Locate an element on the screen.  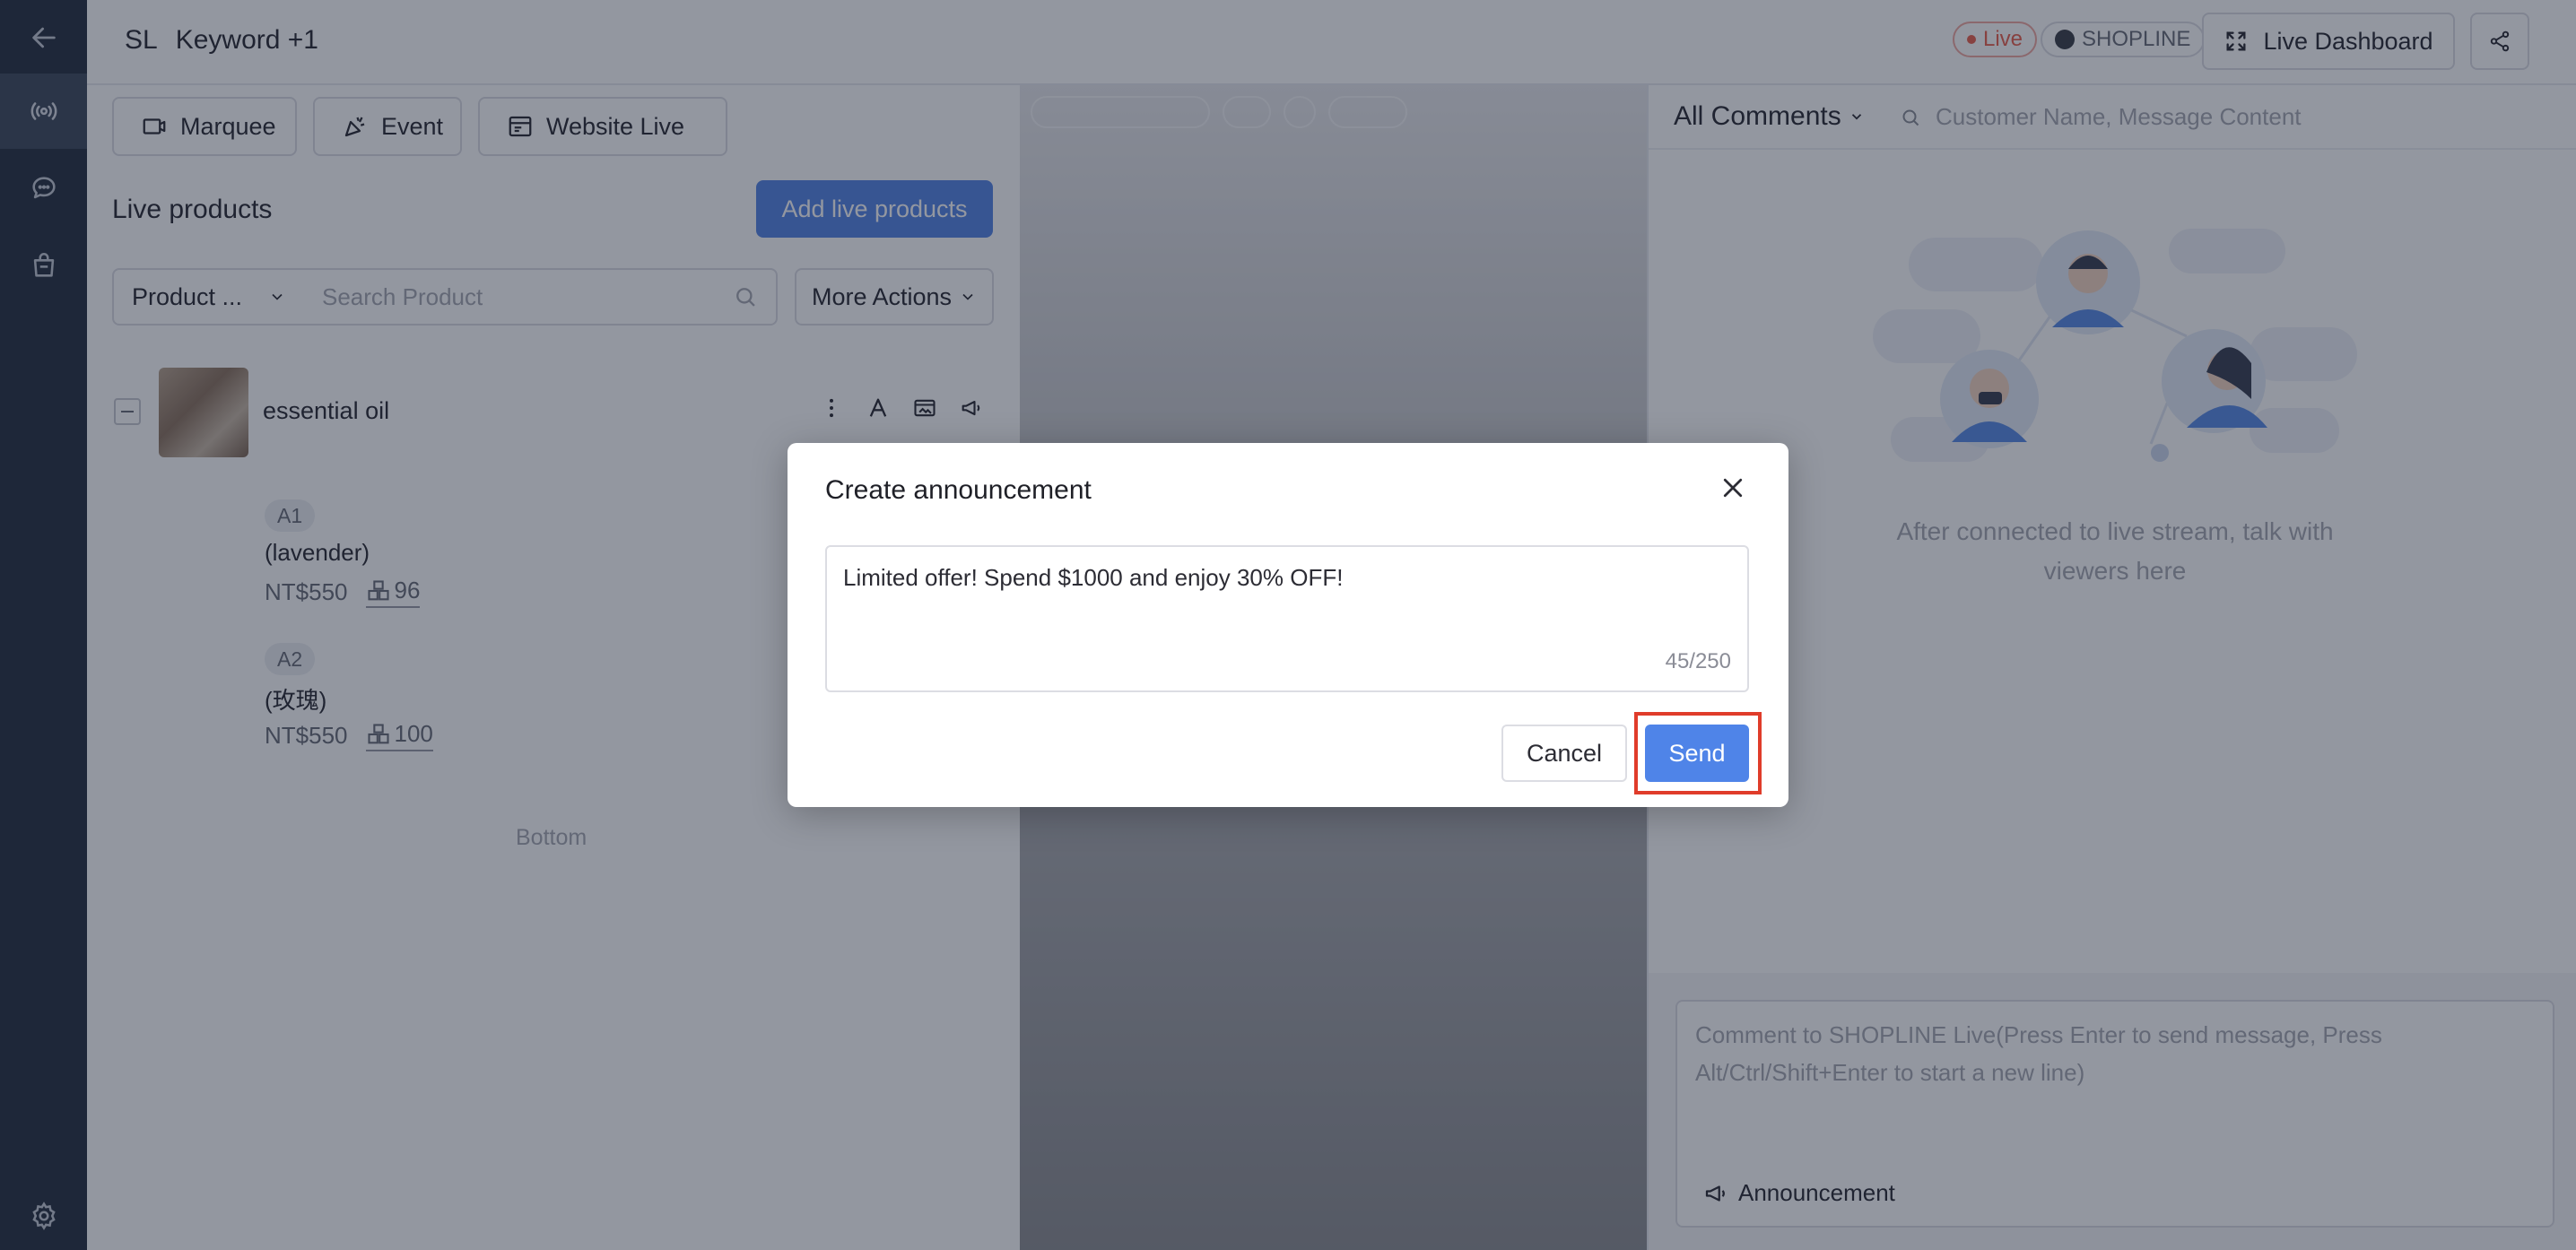
close-icon is located at coordinates (1733, 488).